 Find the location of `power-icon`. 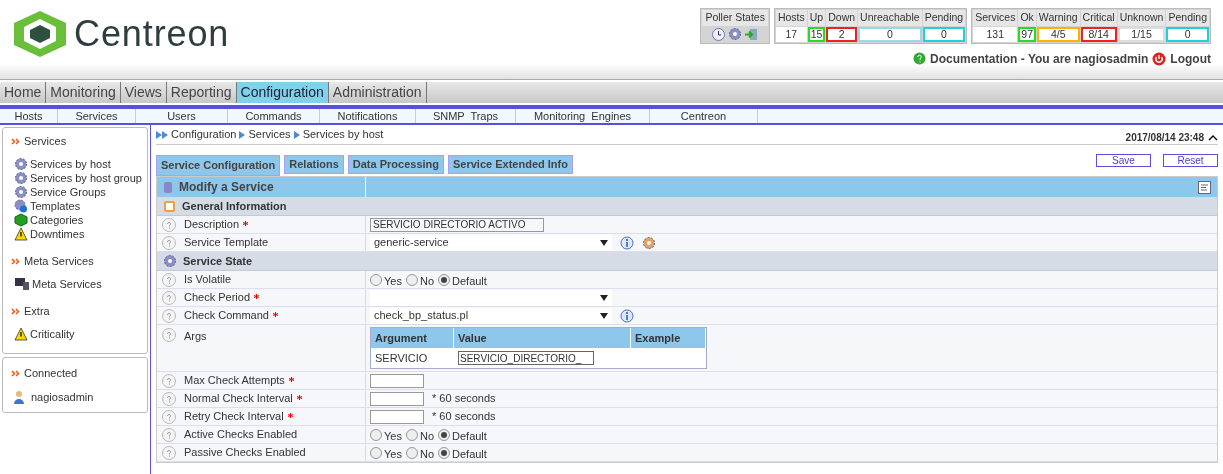

power-icon is located at coordinates (1159, 58).